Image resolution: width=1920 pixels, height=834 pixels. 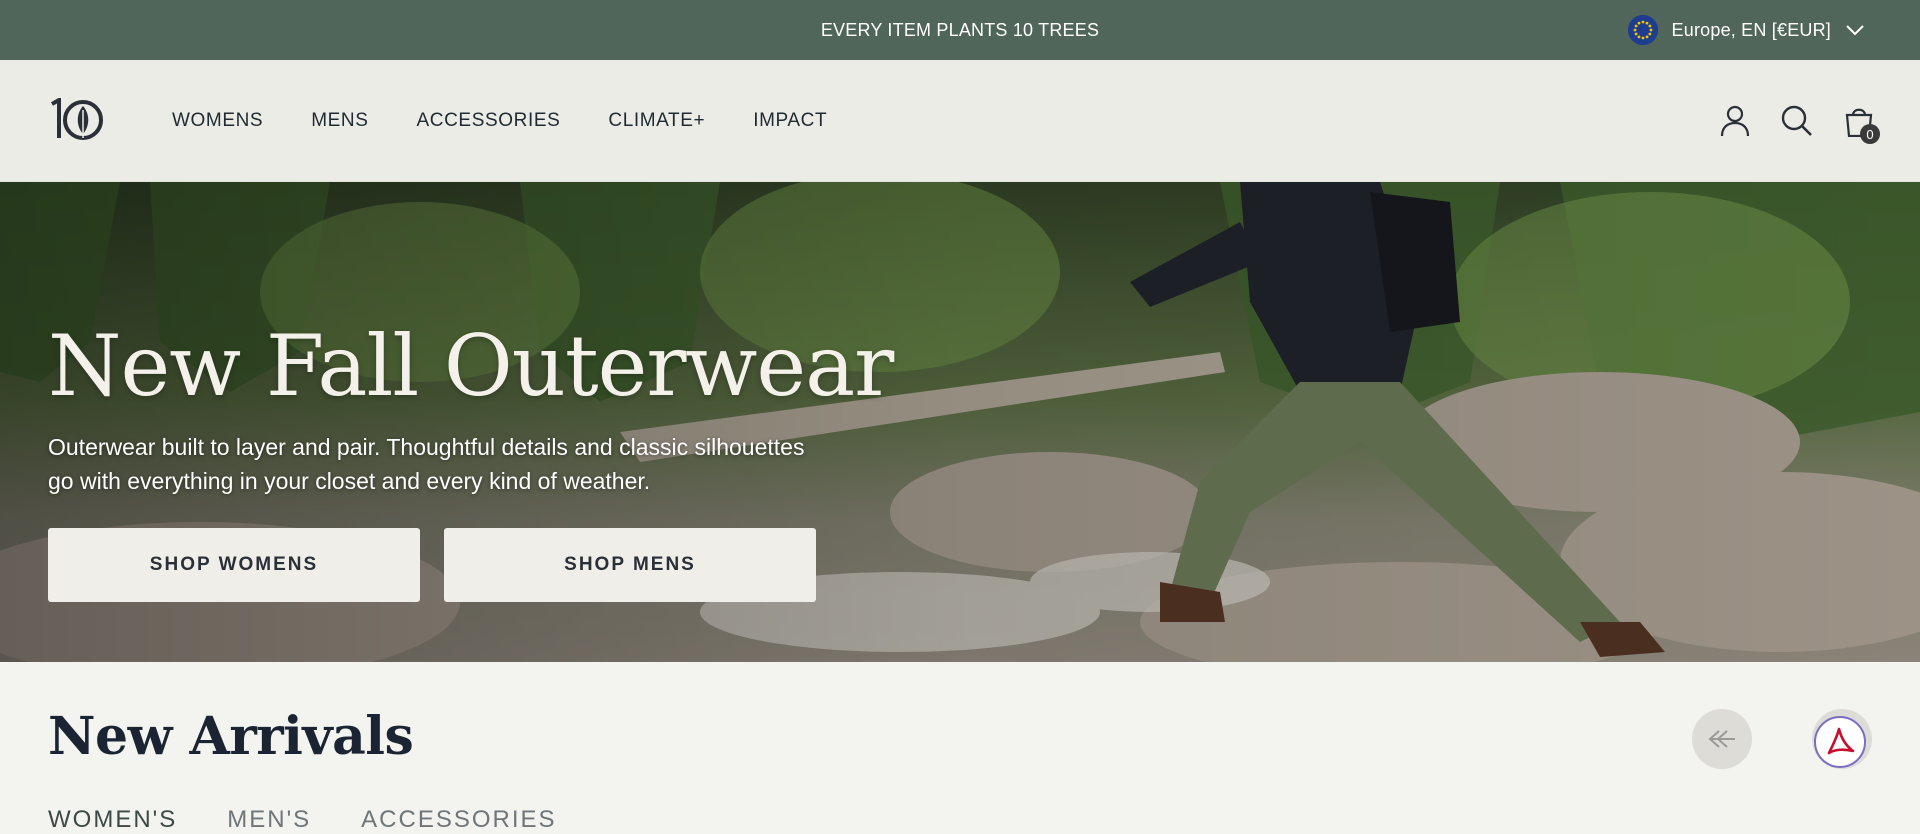 I want to click on shop-mens-button: SHOP MENS, so click(x=630, y=565).